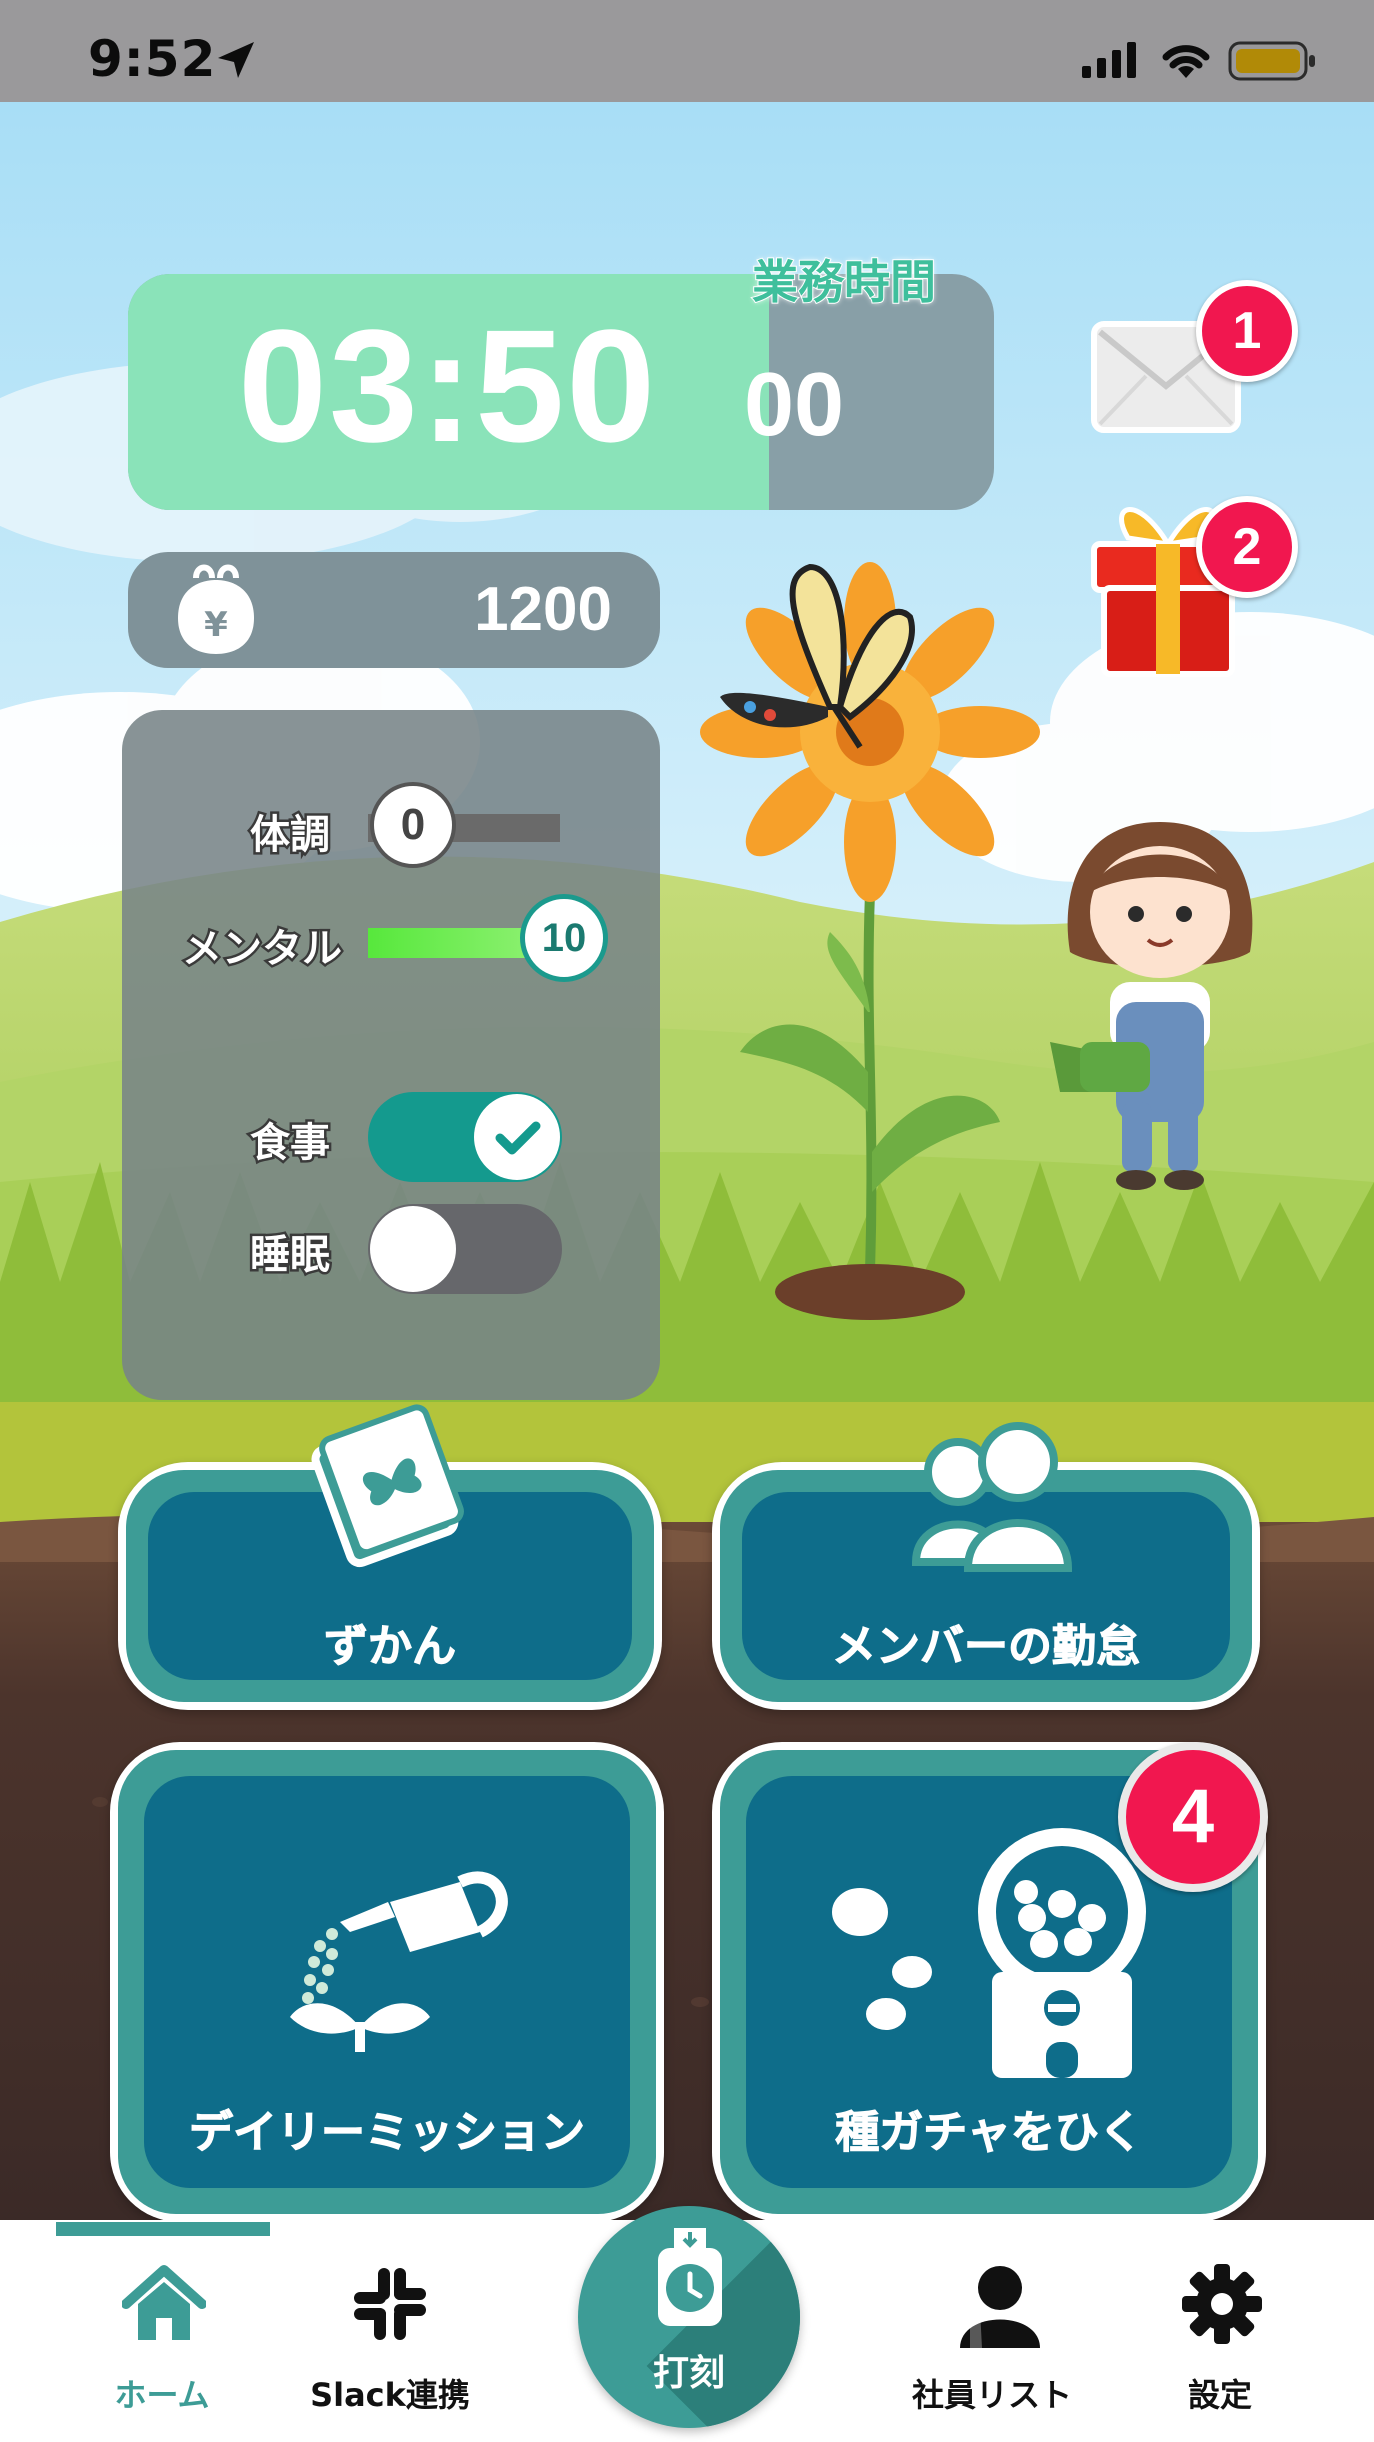 The height and width of the screenshot is (2442, 1374). I want to click on status-time: 9:52, so click(152, 59).